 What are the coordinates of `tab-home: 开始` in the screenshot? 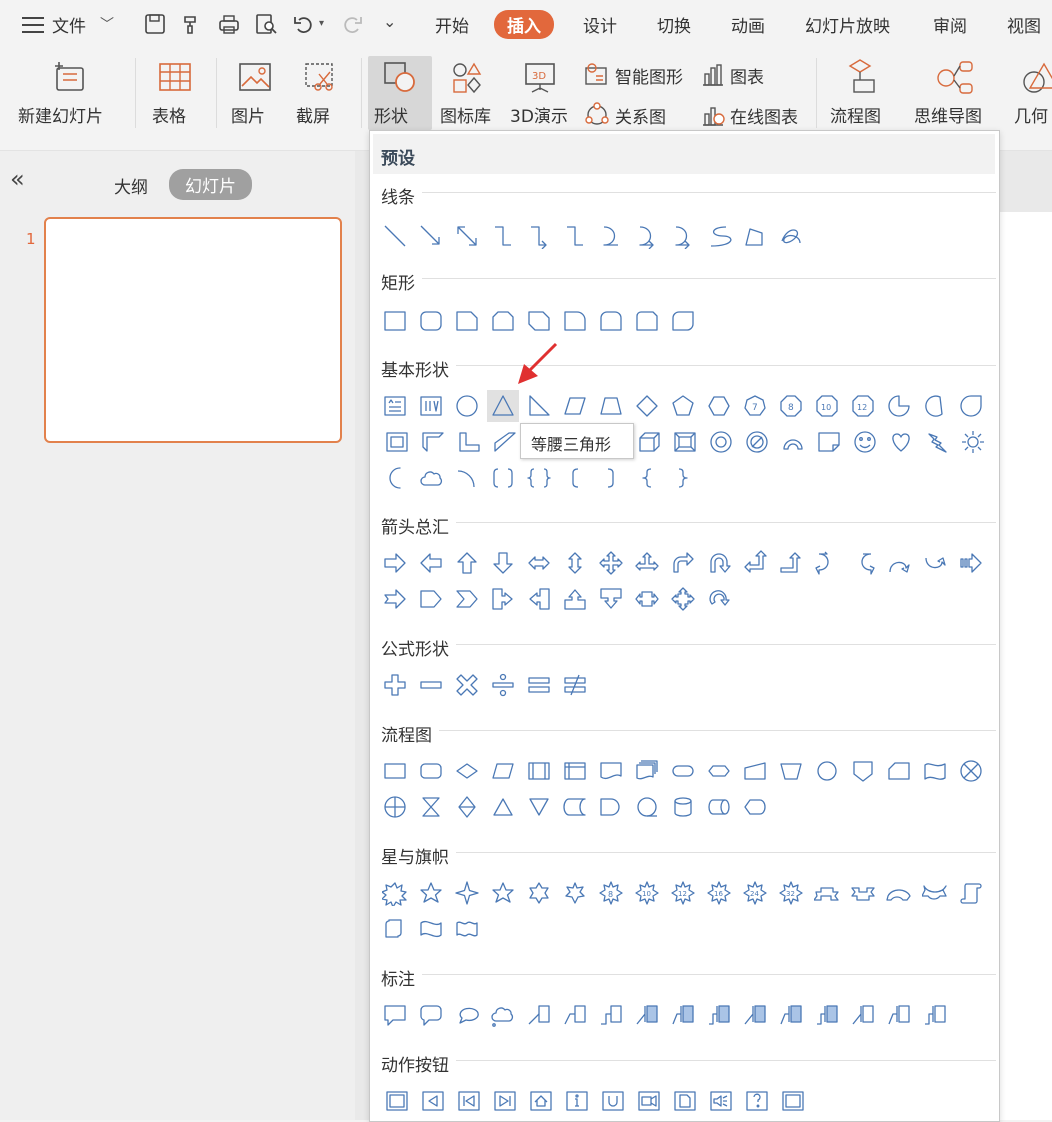 It's located at (452, 24).